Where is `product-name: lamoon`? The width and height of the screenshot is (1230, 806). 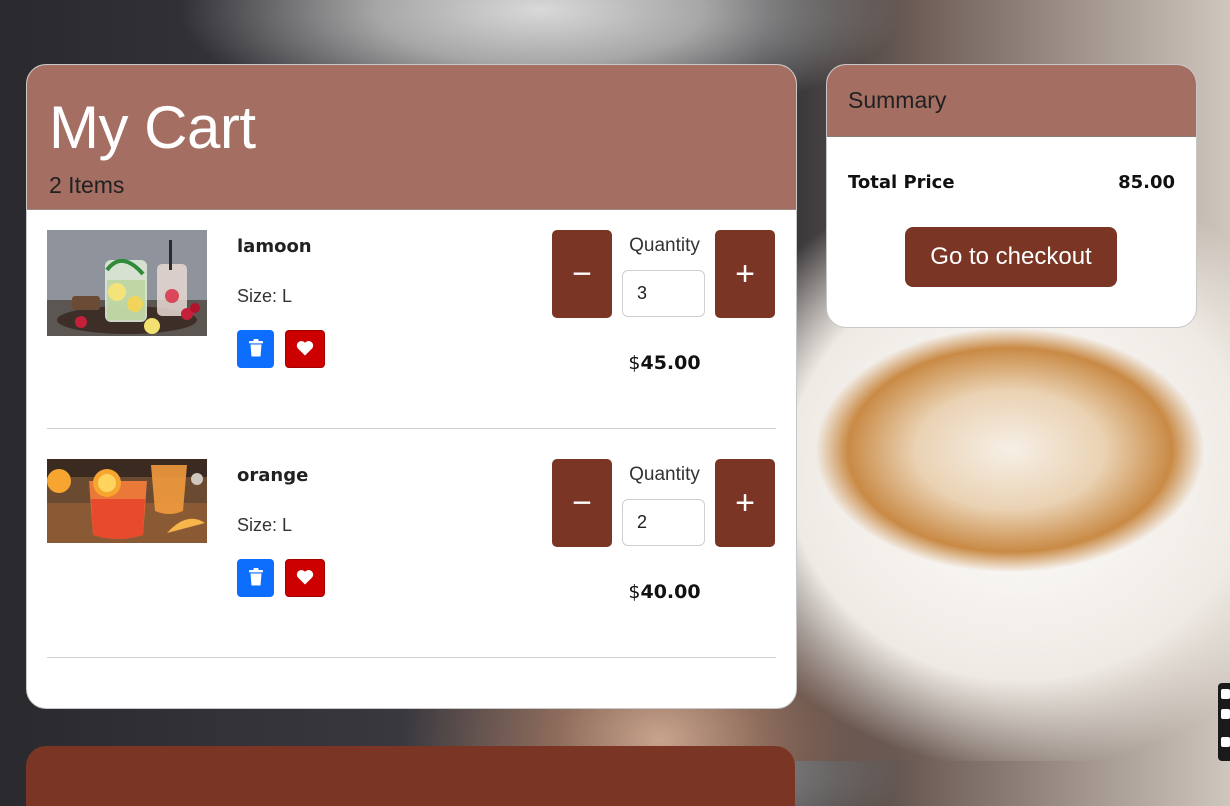 product-name: lamoon is located at coordinates (274, 246).